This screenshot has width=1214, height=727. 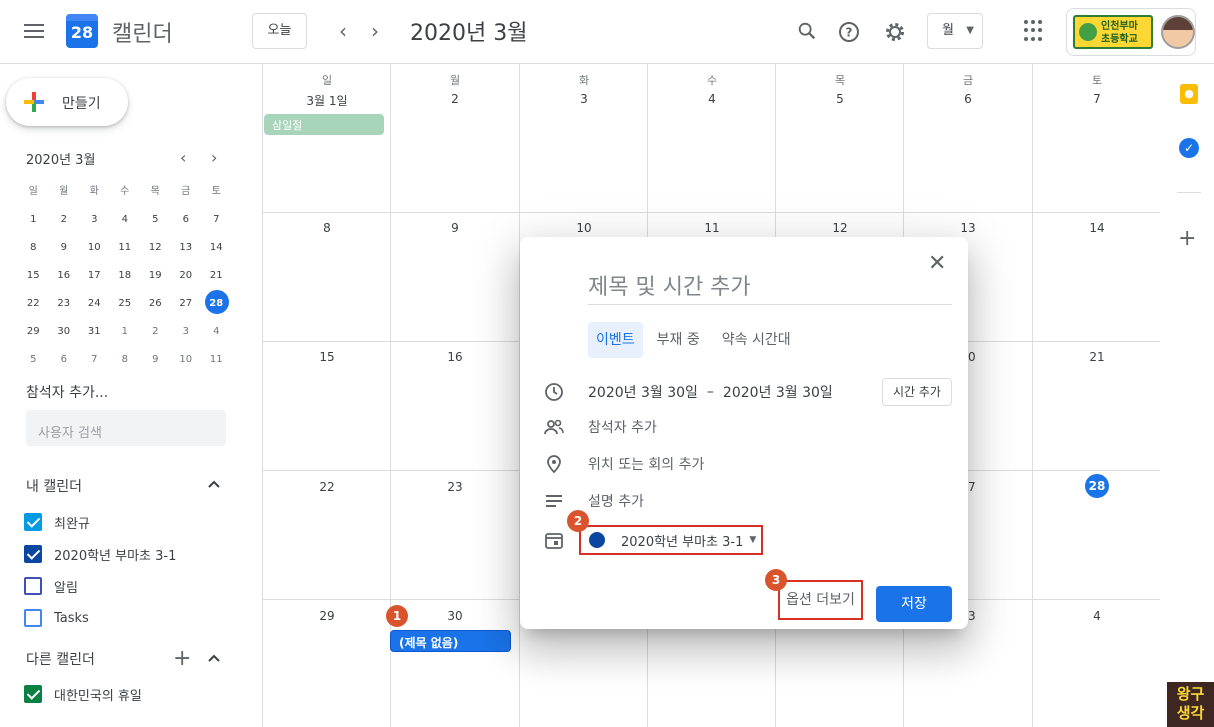 What do you see at coordinates (820, 600) in the screenshot?
I see `more-options-button: 옵션 더보기` at bounding box center [820, 600].